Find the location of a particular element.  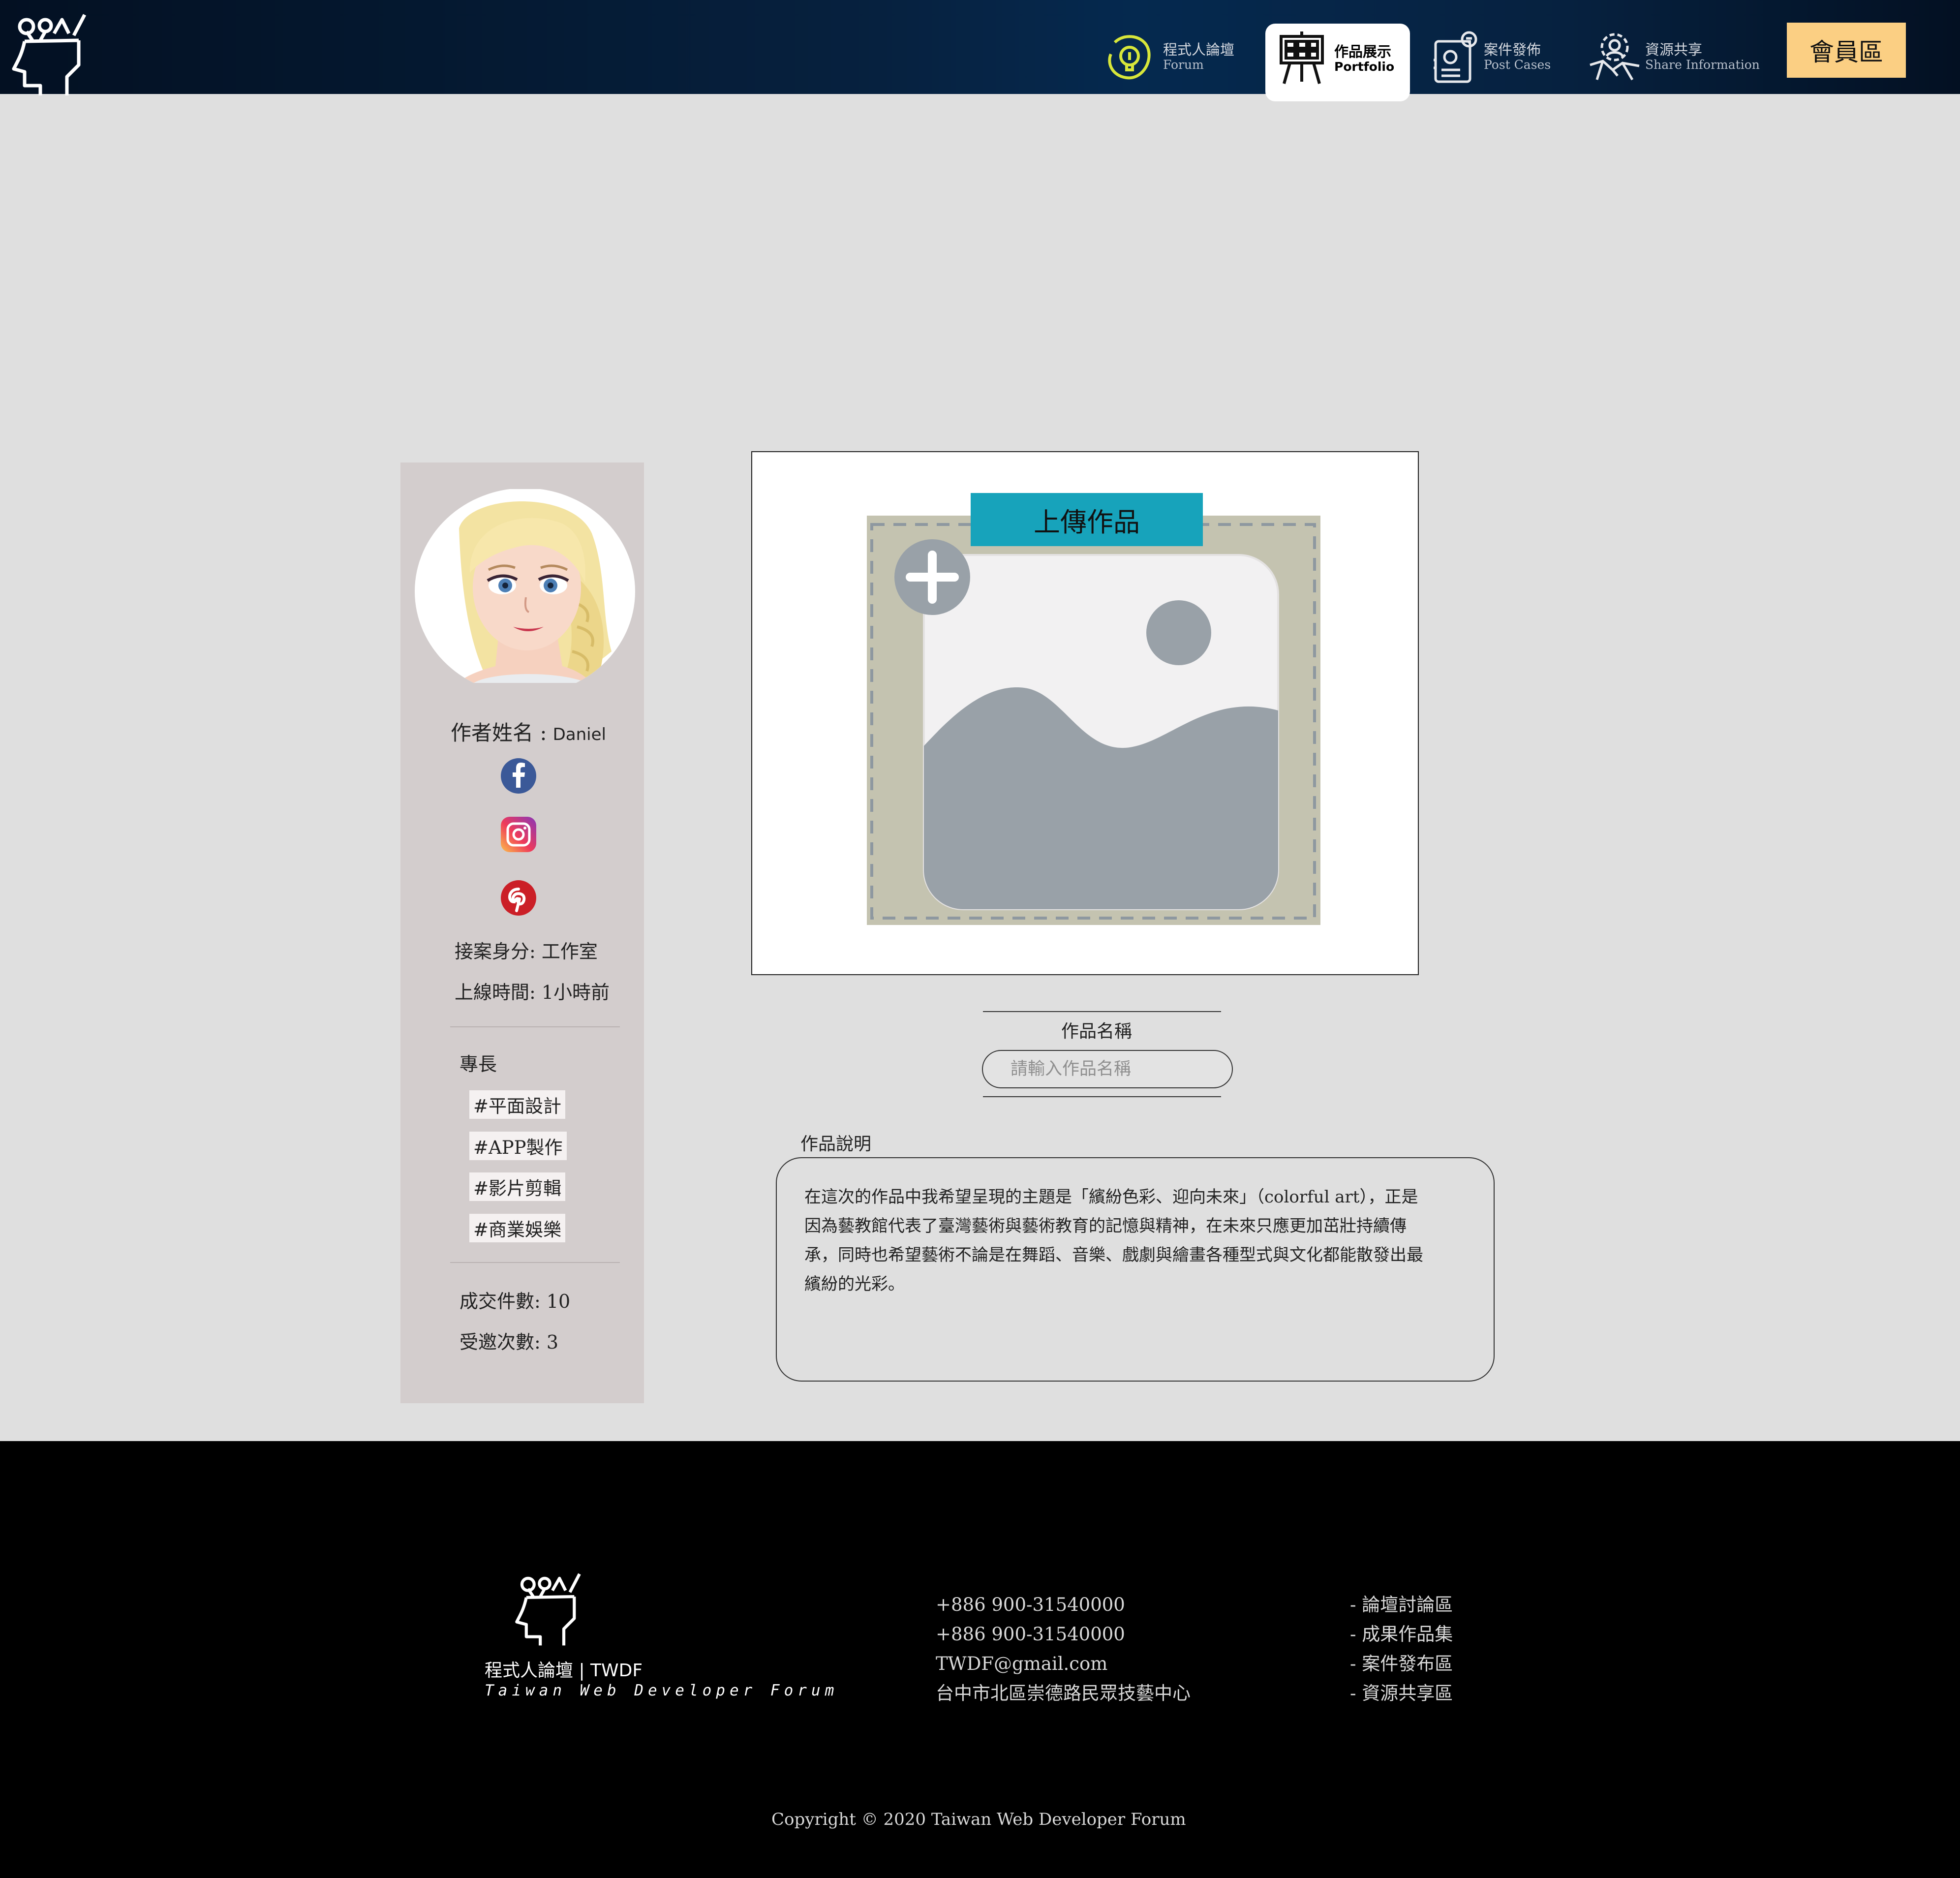

nav-portfolio-label: 作品展示 is located at coordinates (1363, 51).